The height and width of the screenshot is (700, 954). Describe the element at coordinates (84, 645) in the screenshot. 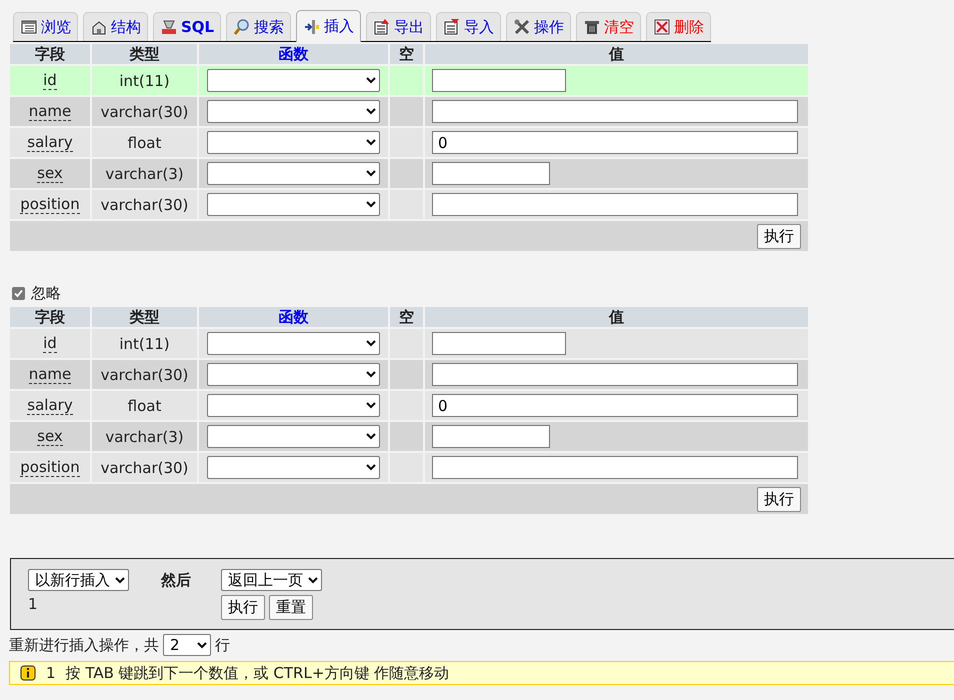

I see `rerun-label: 重新进行插入操作，共` at that location.